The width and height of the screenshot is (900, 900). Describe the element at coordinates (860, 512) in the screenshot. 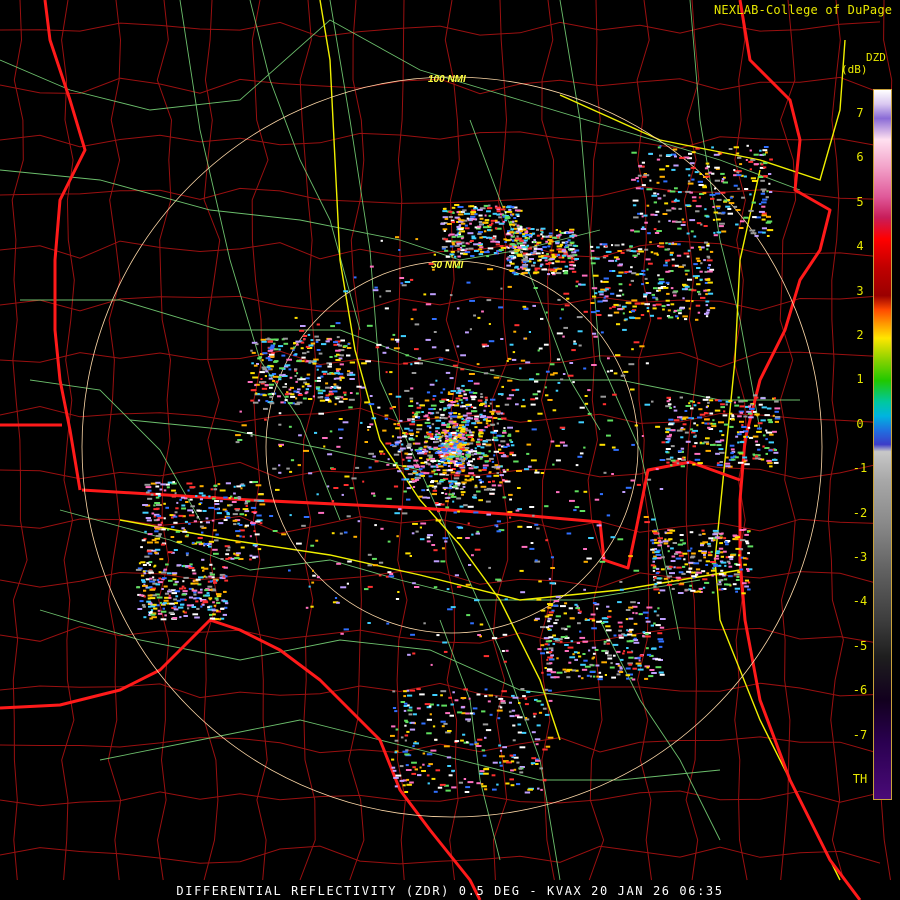

I see `legend-label: -2` at that location.